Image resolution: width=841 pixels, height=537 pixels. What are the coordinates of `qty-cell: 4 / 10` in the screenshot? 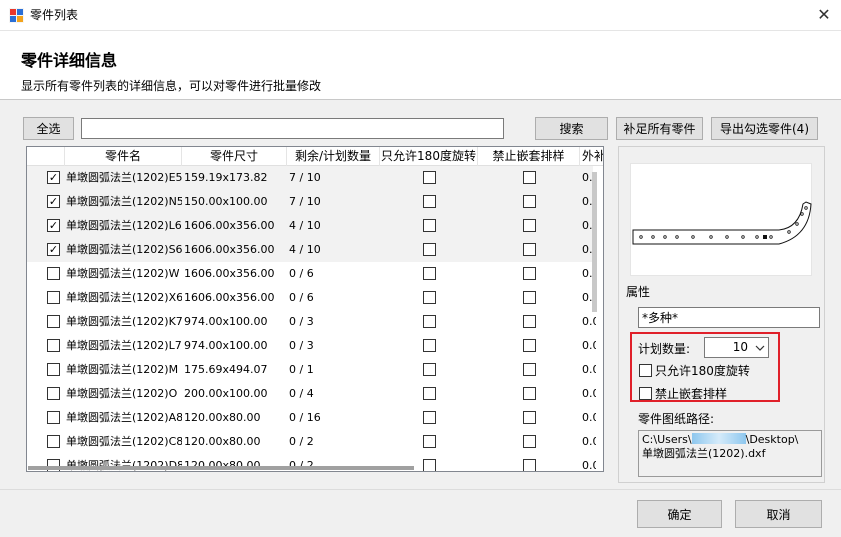 It's located at (305, 249).